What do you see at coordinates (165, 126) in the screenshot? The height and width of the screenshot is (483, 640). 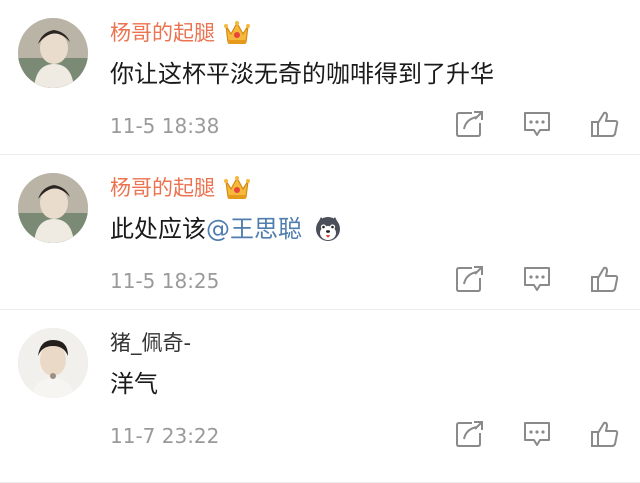 I see `comment-time: 11-5 18:38` at bounding box center [165, 126].